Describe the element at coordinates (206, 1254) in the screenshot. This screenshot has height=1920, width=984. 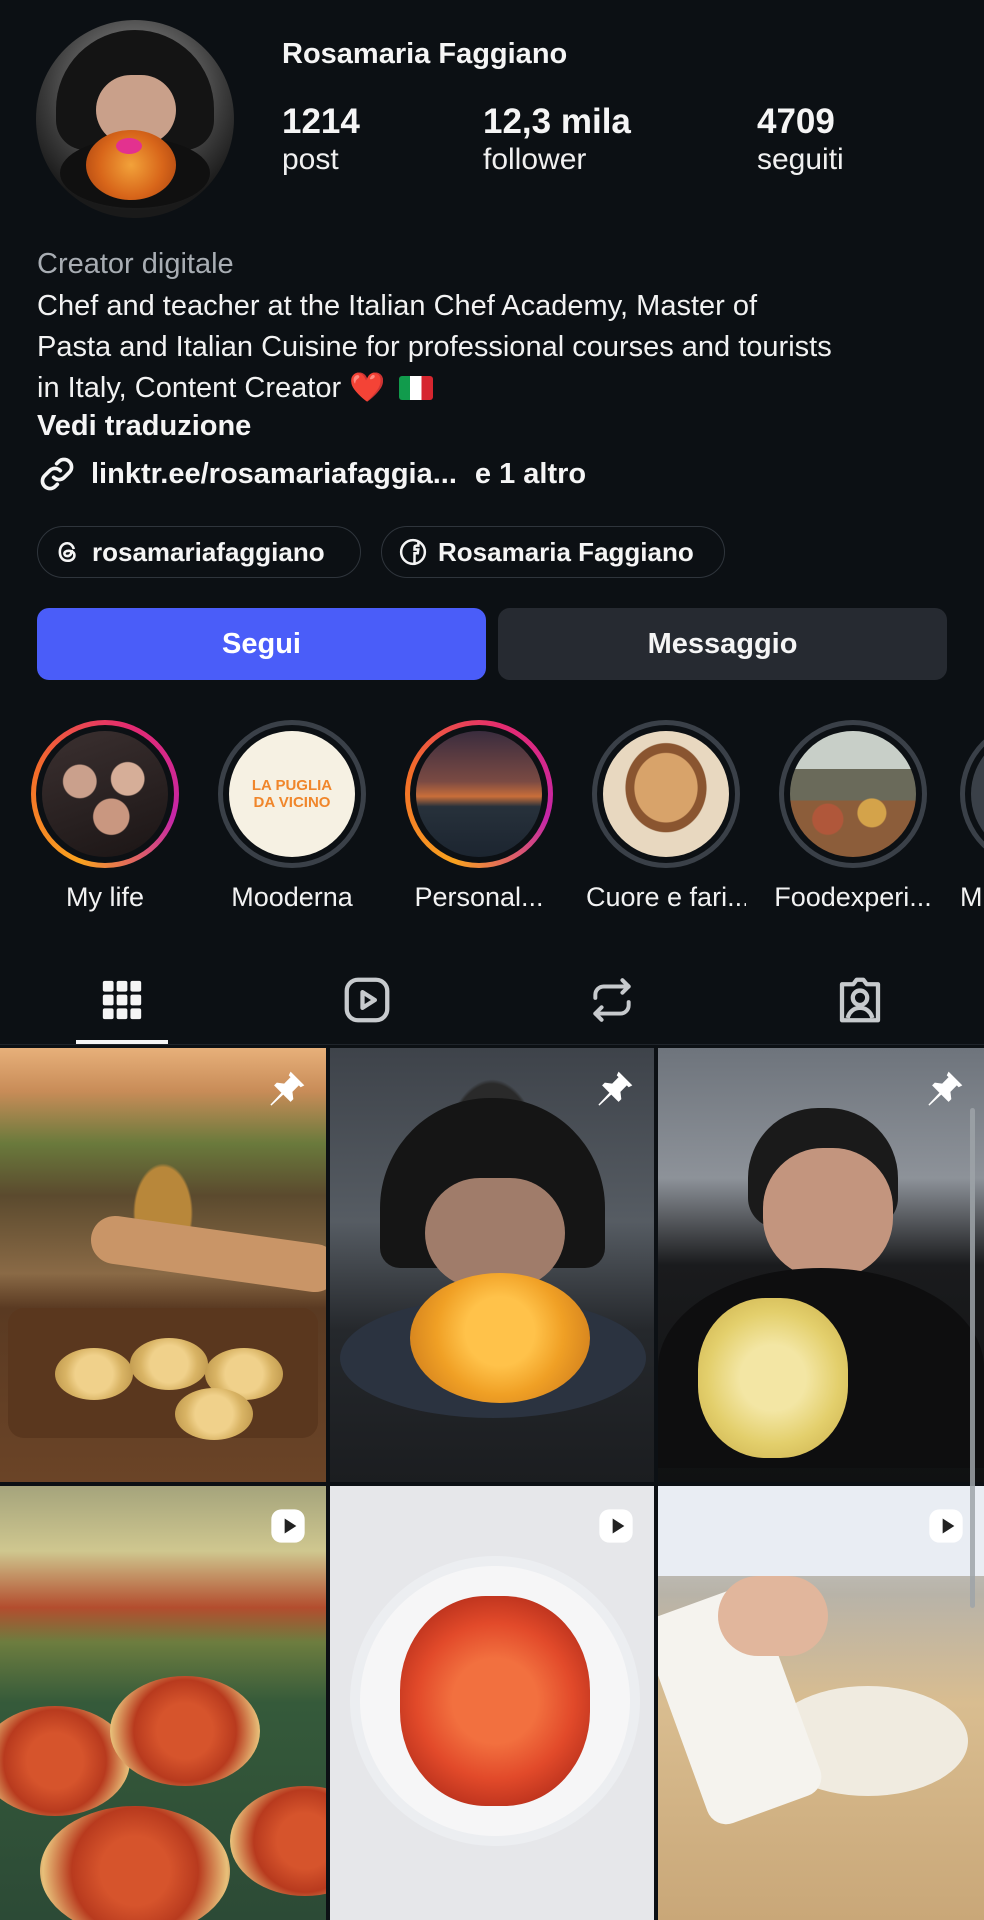
I see `rolling-pin` at that location.